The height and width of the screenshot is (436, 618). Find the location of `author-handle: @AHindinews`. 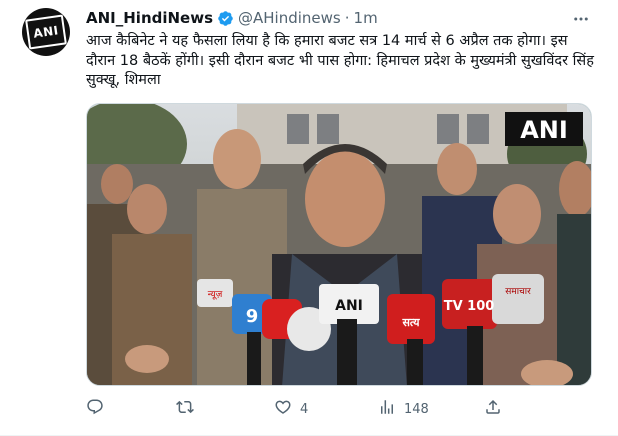

author-handle: @AHindinews is located at coordinates (289, 18).